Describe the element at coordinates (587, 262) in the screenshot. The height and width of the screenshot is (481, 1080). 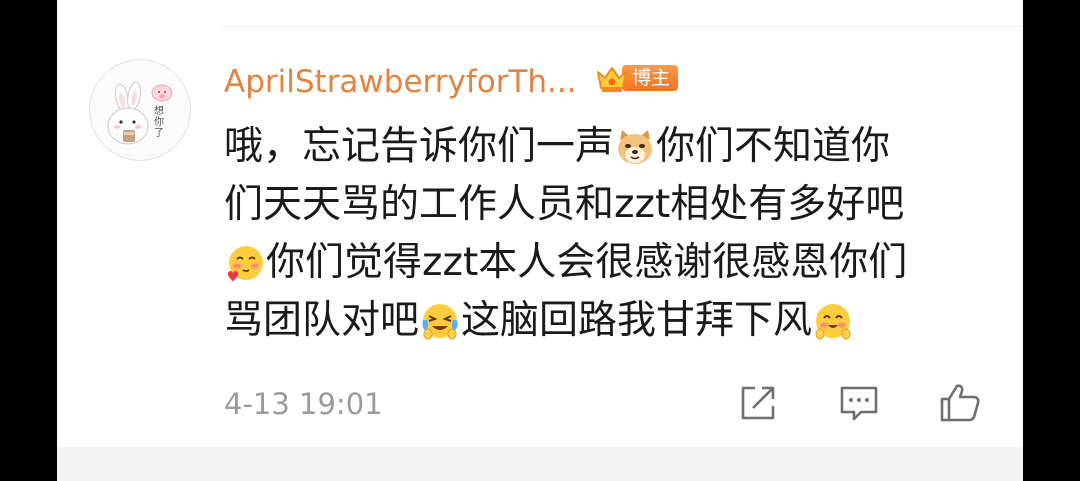
I see `comment-segment: 你们觉得zzt本人会很感谢很感恩你们` at that location.